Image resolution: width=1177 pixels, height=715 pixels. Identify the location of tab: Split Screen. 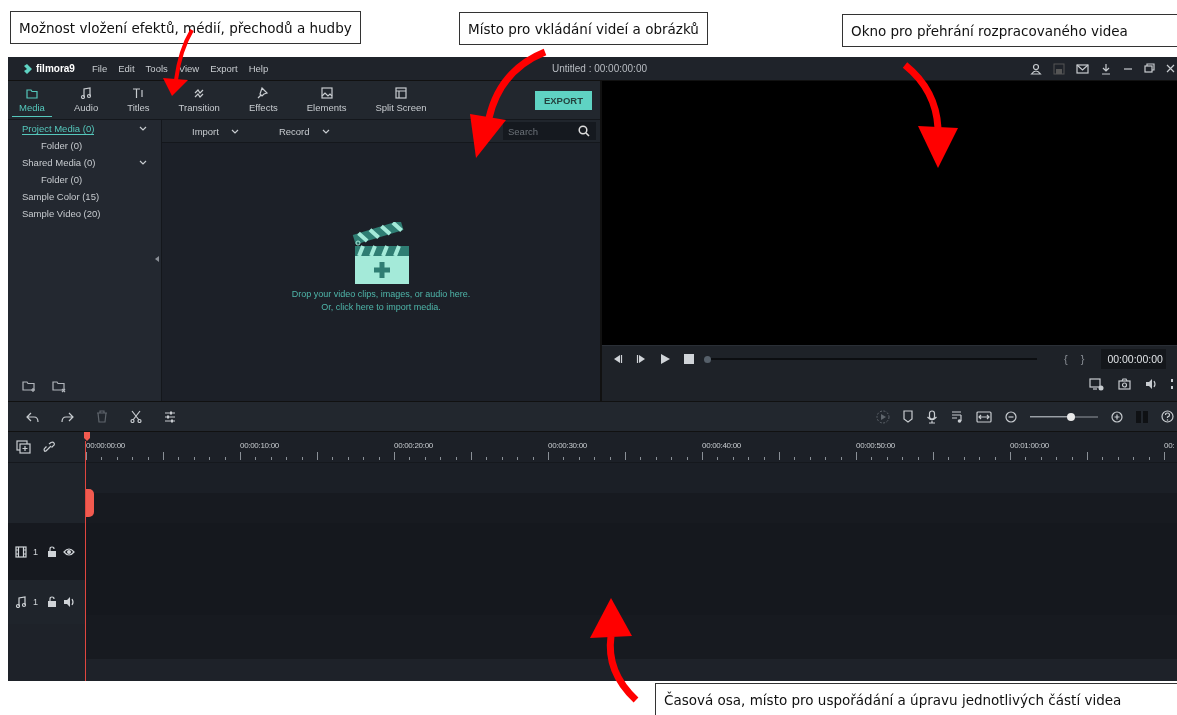
(401, 100).